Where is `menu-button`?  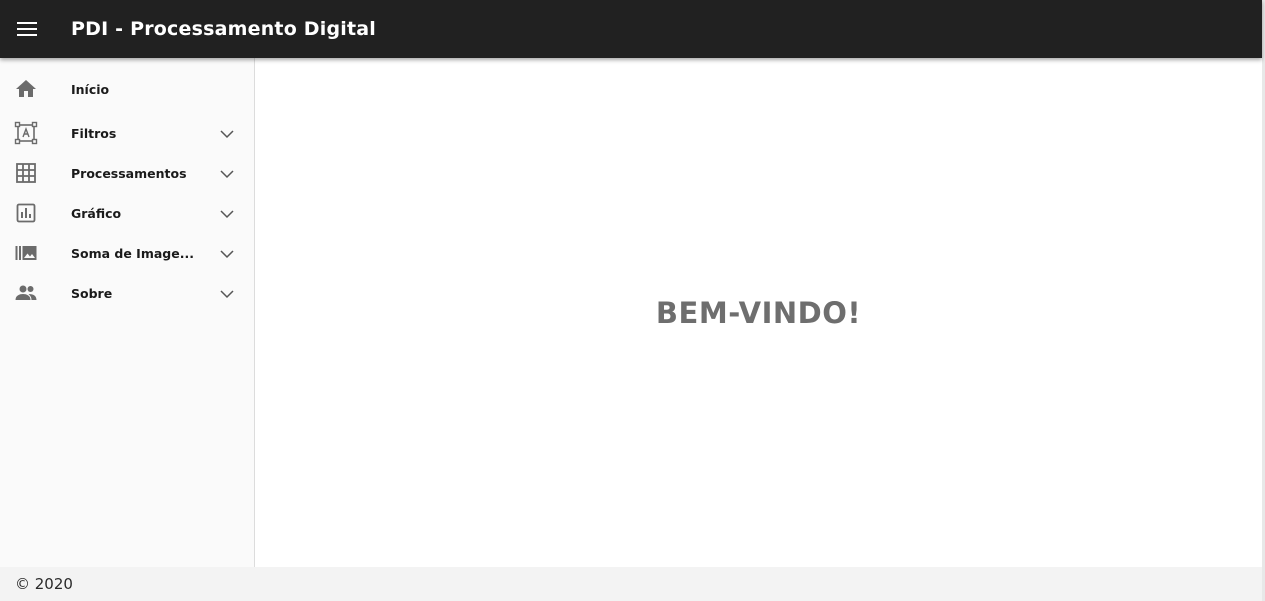 menu-button is located at coordinates (27, 29).